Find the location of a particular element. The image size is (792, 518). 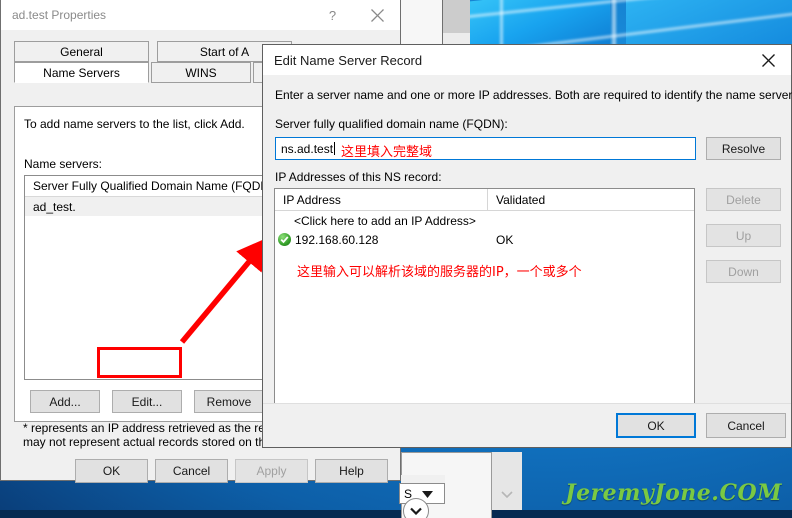

table-row: 192.168.60.128 OK is located at coordinates (484, 239).